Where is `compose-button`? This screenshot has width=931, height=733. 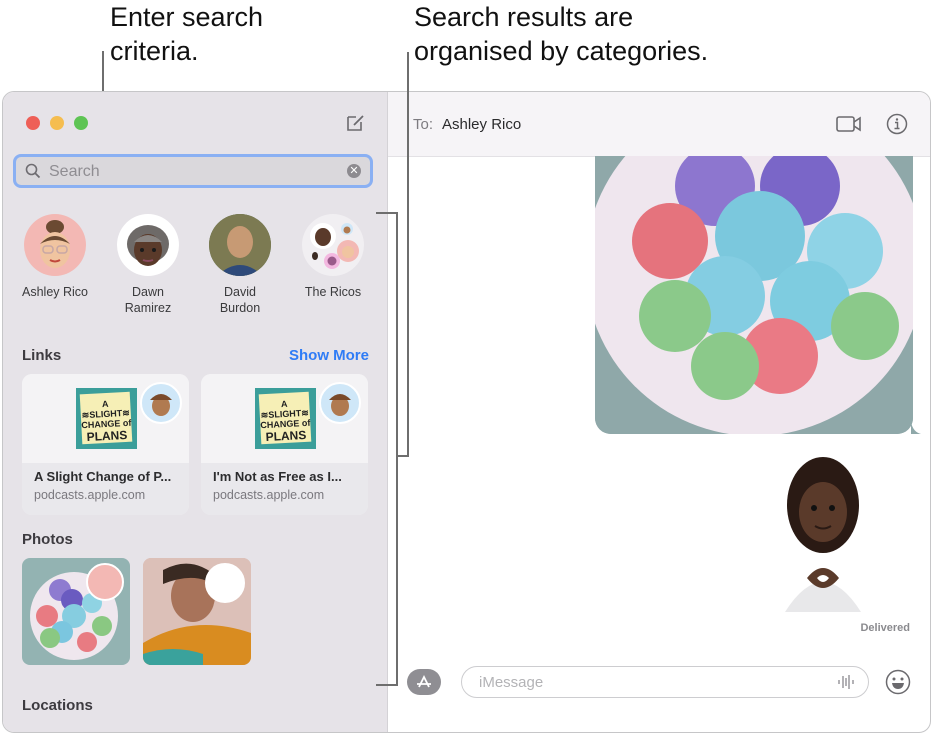 compose-button is located at coordinates (355, 123).